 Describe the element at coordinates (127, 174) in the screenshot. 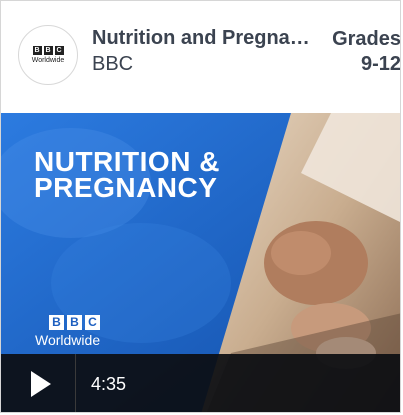

I see `thumbnail-title: NUTRITION & PREGNANCY` at that location.